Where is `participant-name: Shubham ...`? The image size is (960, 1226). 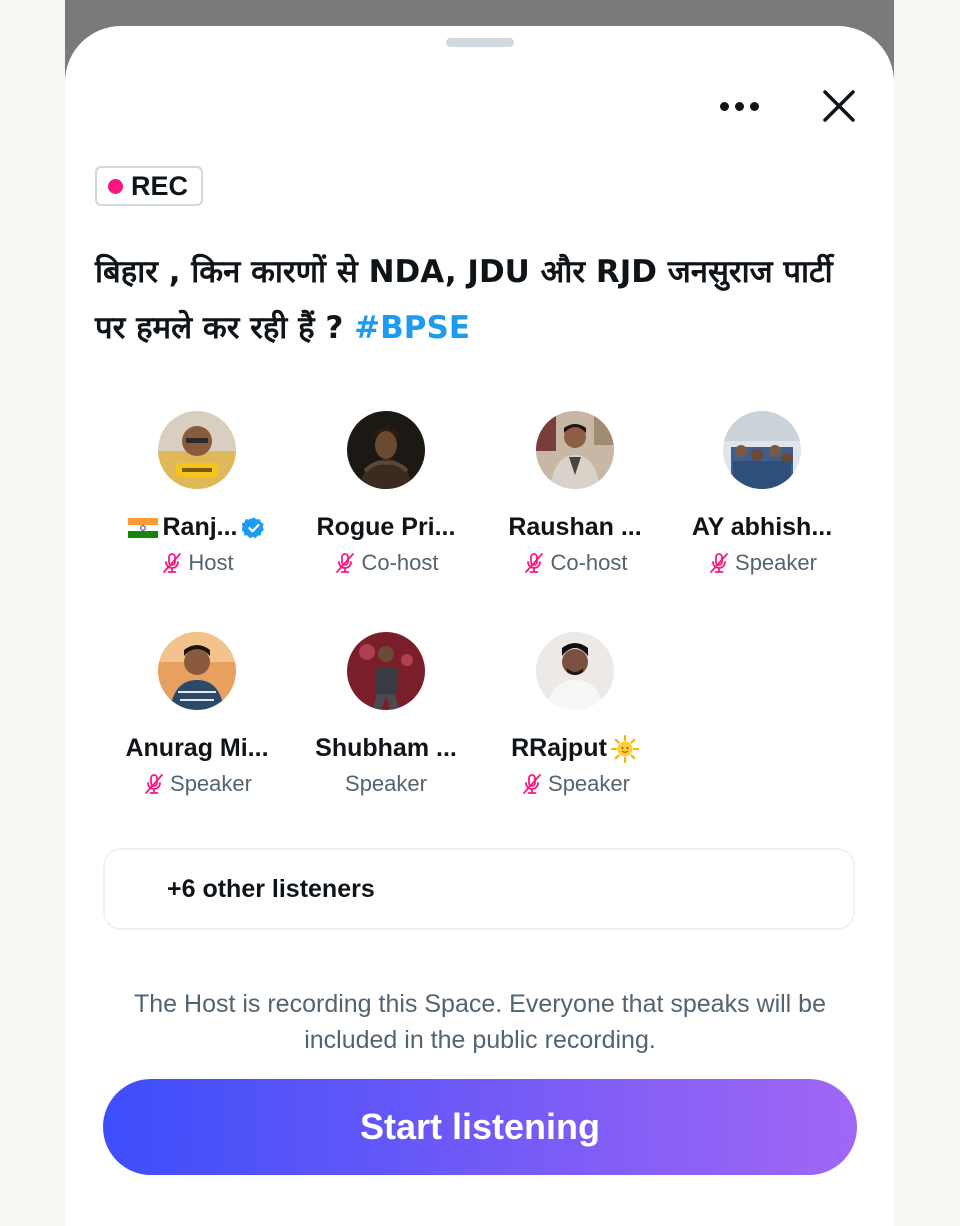 participant-name: Shubham ... is located at coordinates (386, 748).